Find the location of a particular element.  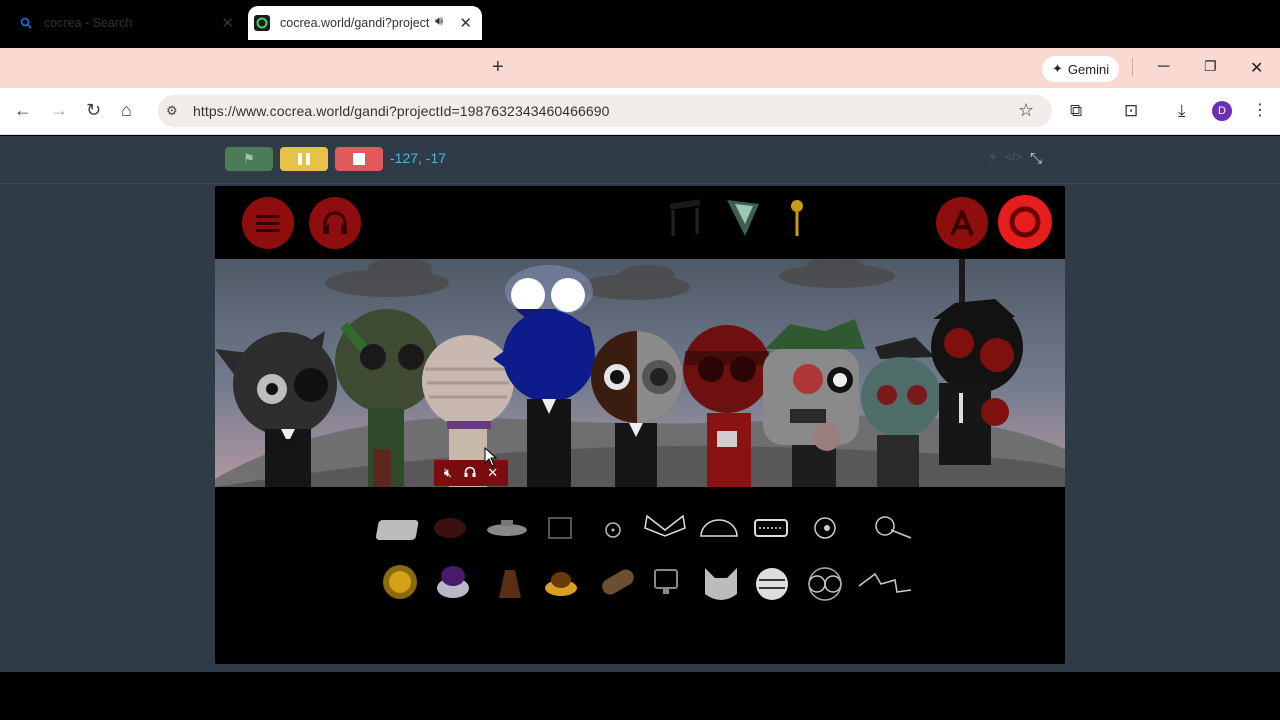

green-flag-button: ⚑ is located at coordinates (249, 159).